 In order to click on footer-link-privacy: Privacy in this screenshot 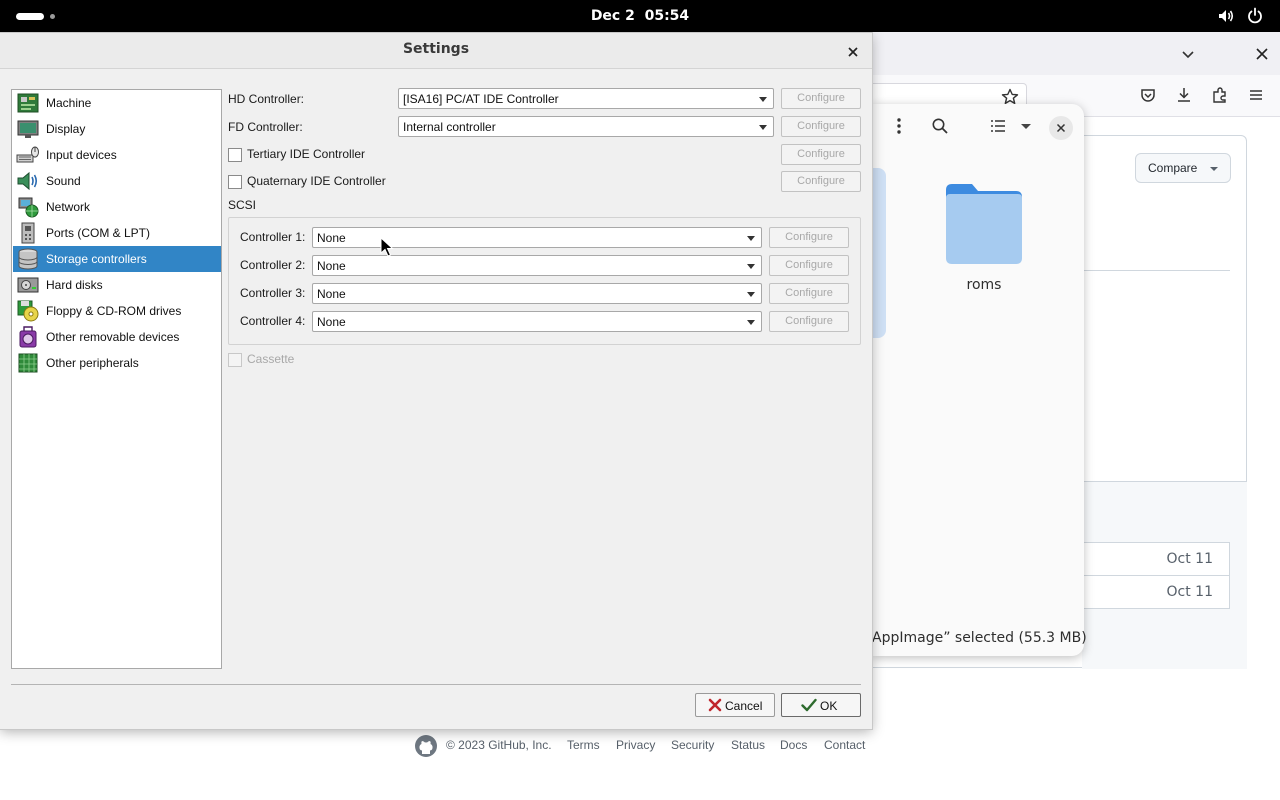, I will do `click(635, 745)`.